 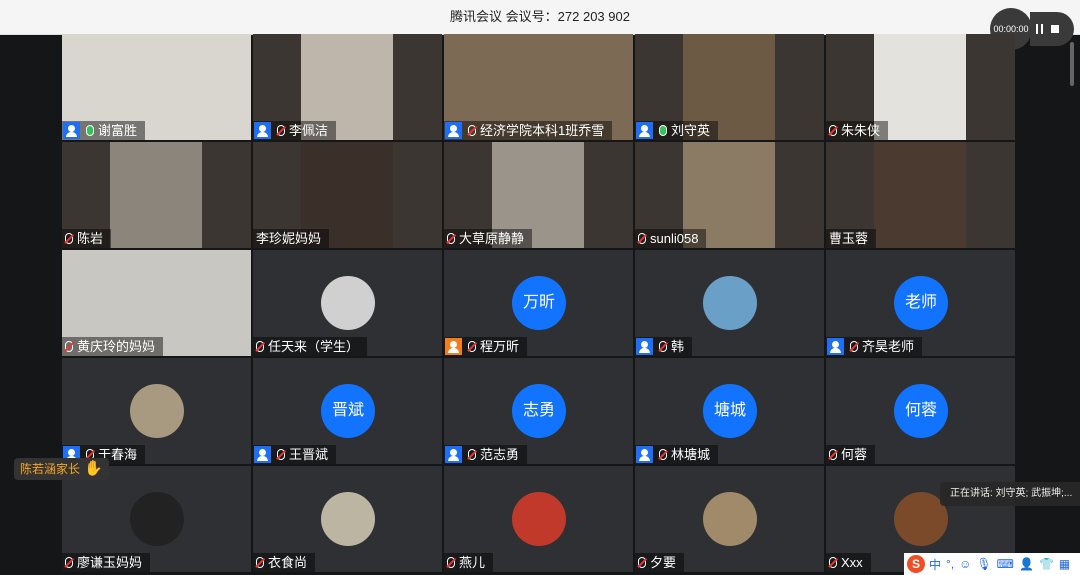 I want to click on participant-tile: 燕儿, so click(x=538, y=519).